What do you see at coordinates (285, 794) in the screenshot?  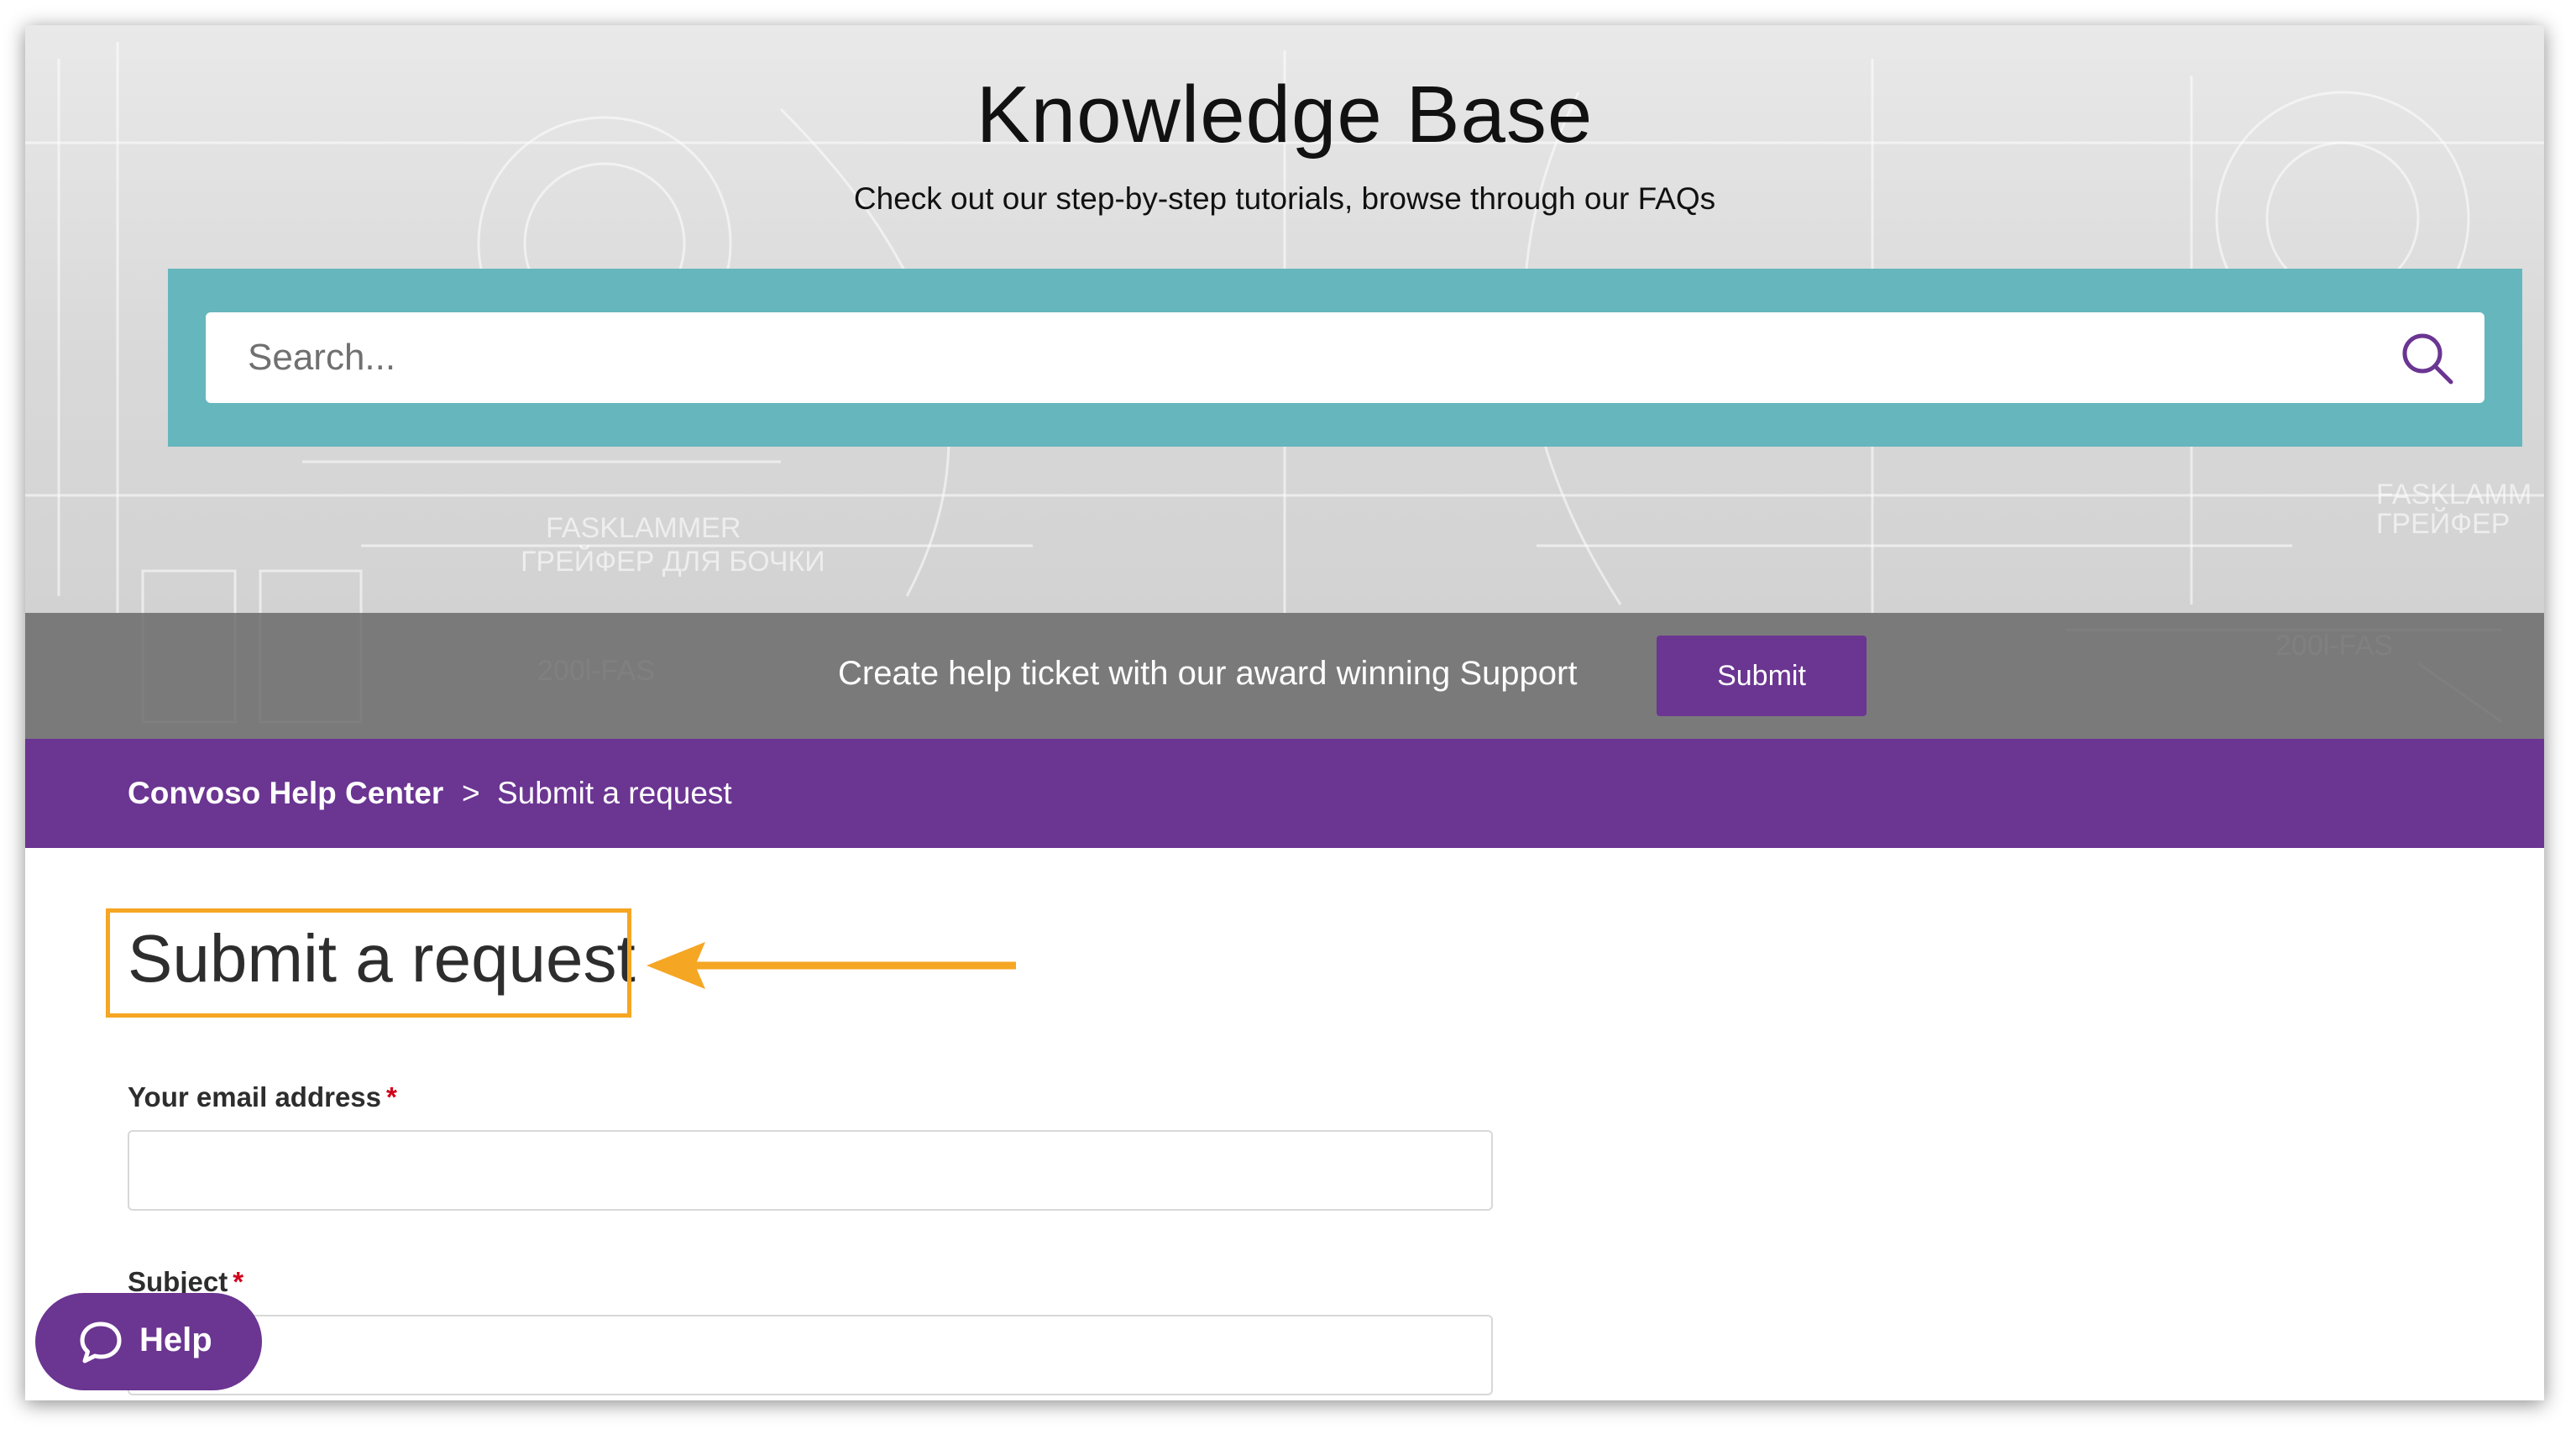 I see `breadcrumb-home-link: Convoso Help Center` at bounding box center [285, 794].